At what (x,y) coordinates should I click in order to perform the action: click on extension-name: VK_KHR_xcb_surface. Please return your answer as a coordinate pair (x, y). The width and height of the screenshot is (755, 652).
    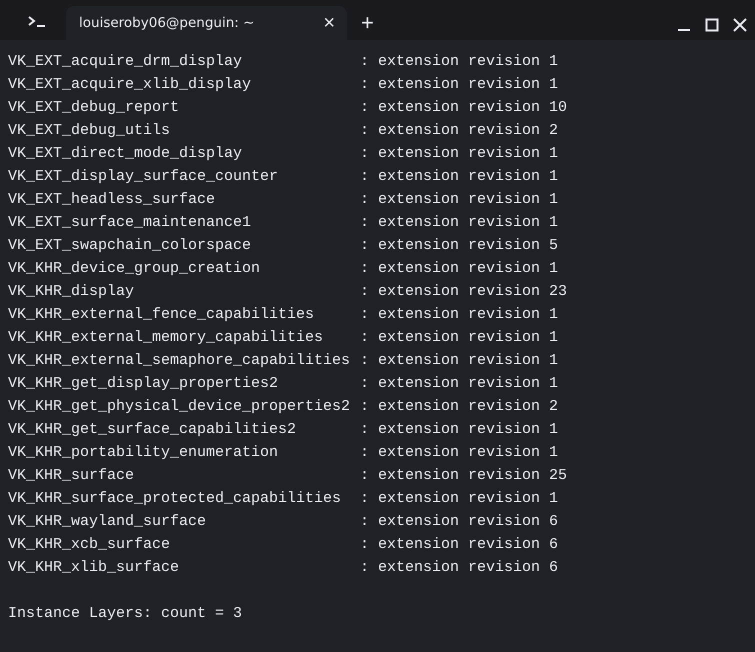
    Looking at the image, I should click on (90, 545).